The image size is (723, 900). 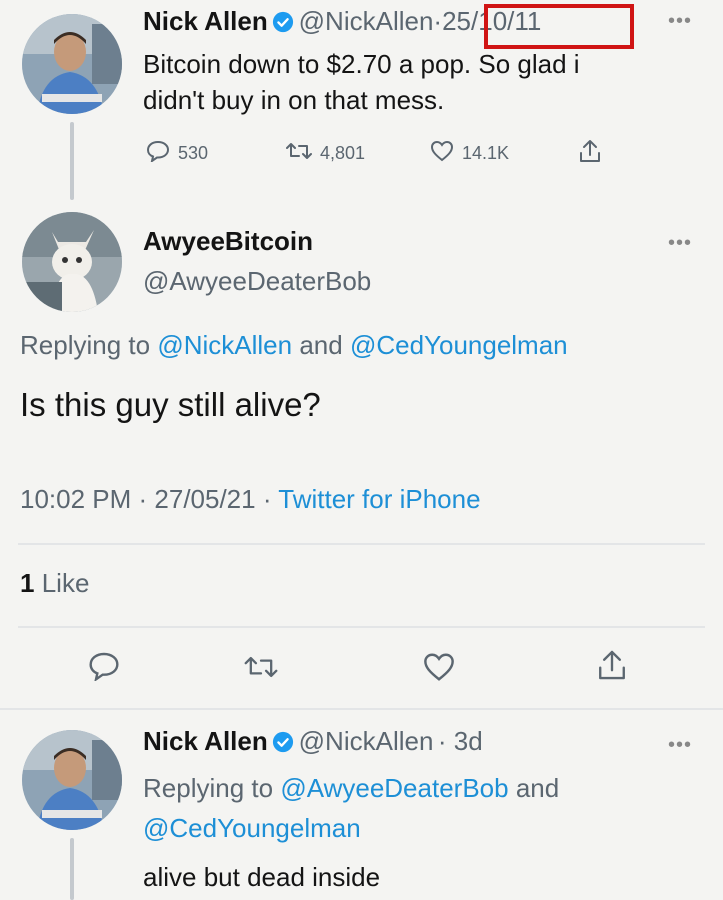 What do you see at coordinates (257, 281) in the screenshot?
I see `reply-author-handle: @AwyeeDeaterBob` at bounding box center [257, 281].